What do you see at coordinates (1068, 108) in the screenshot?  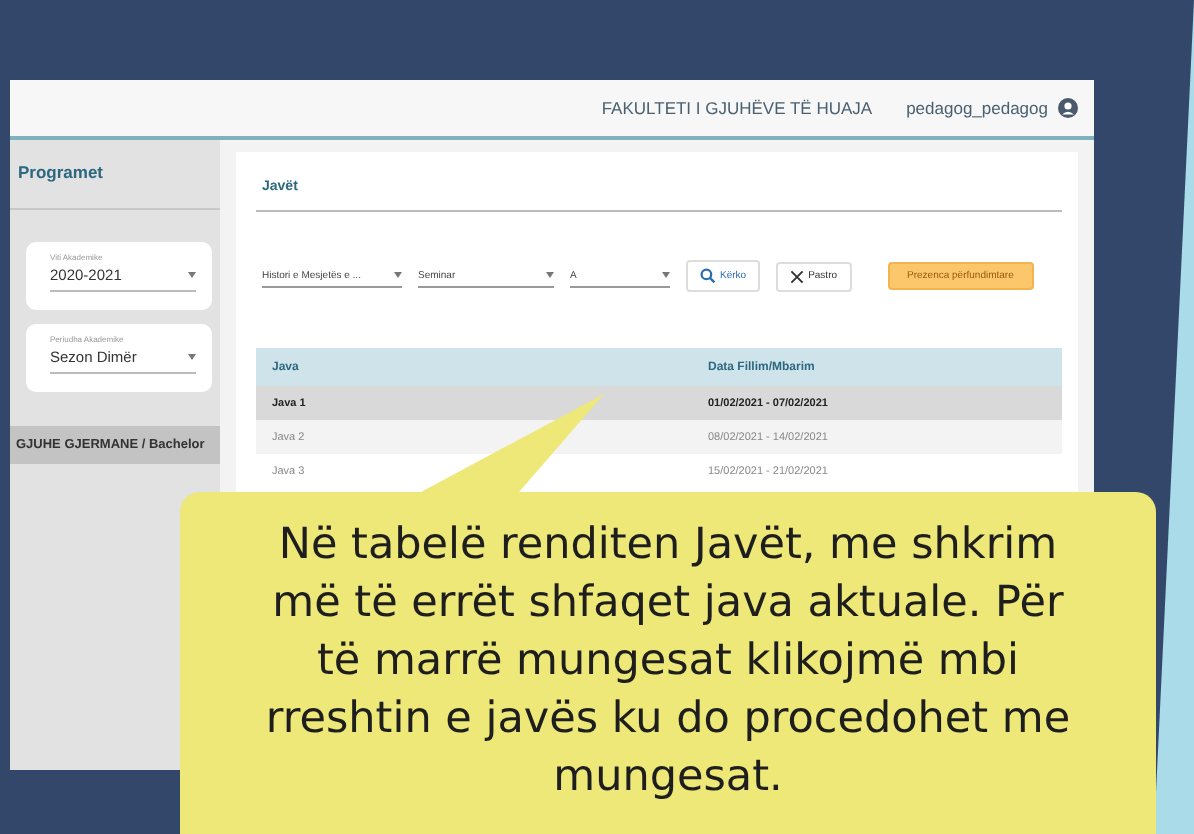 I see `user-icon` at bounding box center [1068, 108].